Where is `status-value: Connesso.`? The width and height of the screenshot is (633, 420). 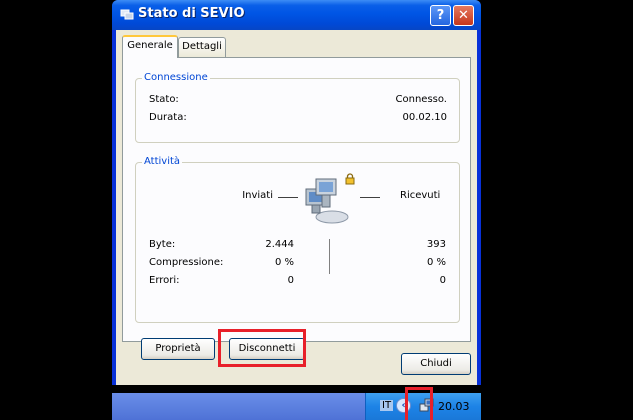 status-value: Connesso. is located at coordinates (421, 99).